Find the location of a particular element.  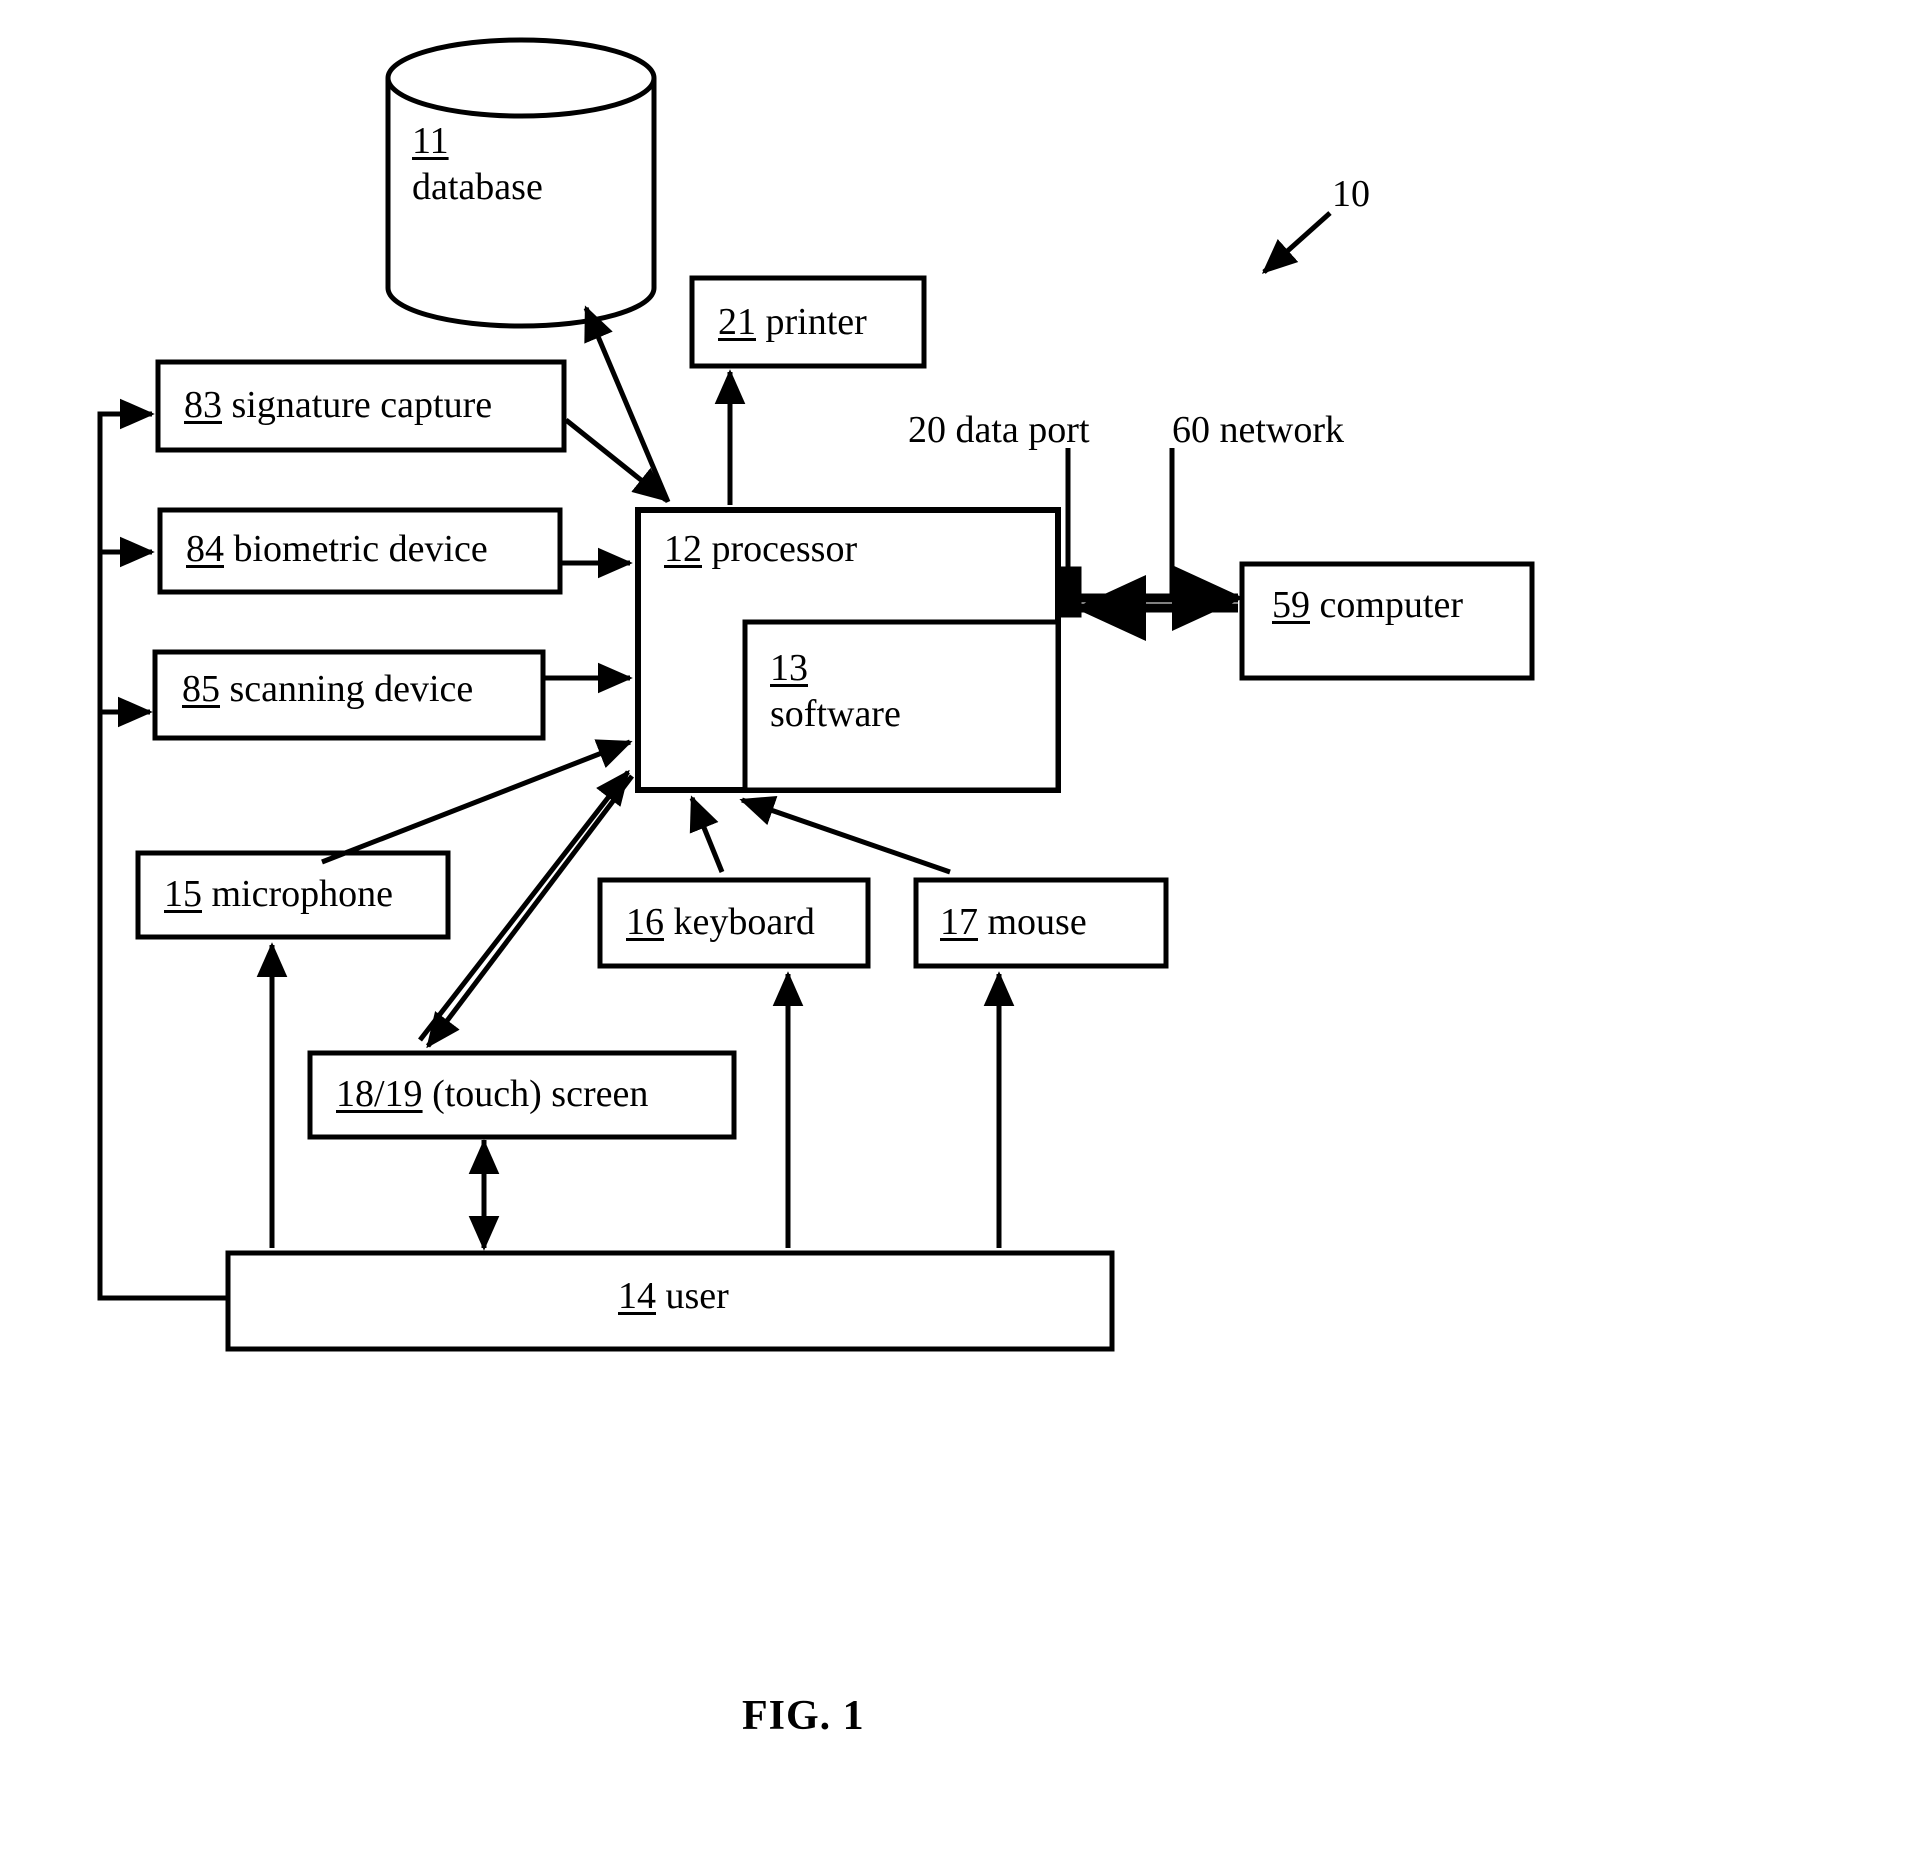

database-ref: 11 is located at coordinates (430, 141).